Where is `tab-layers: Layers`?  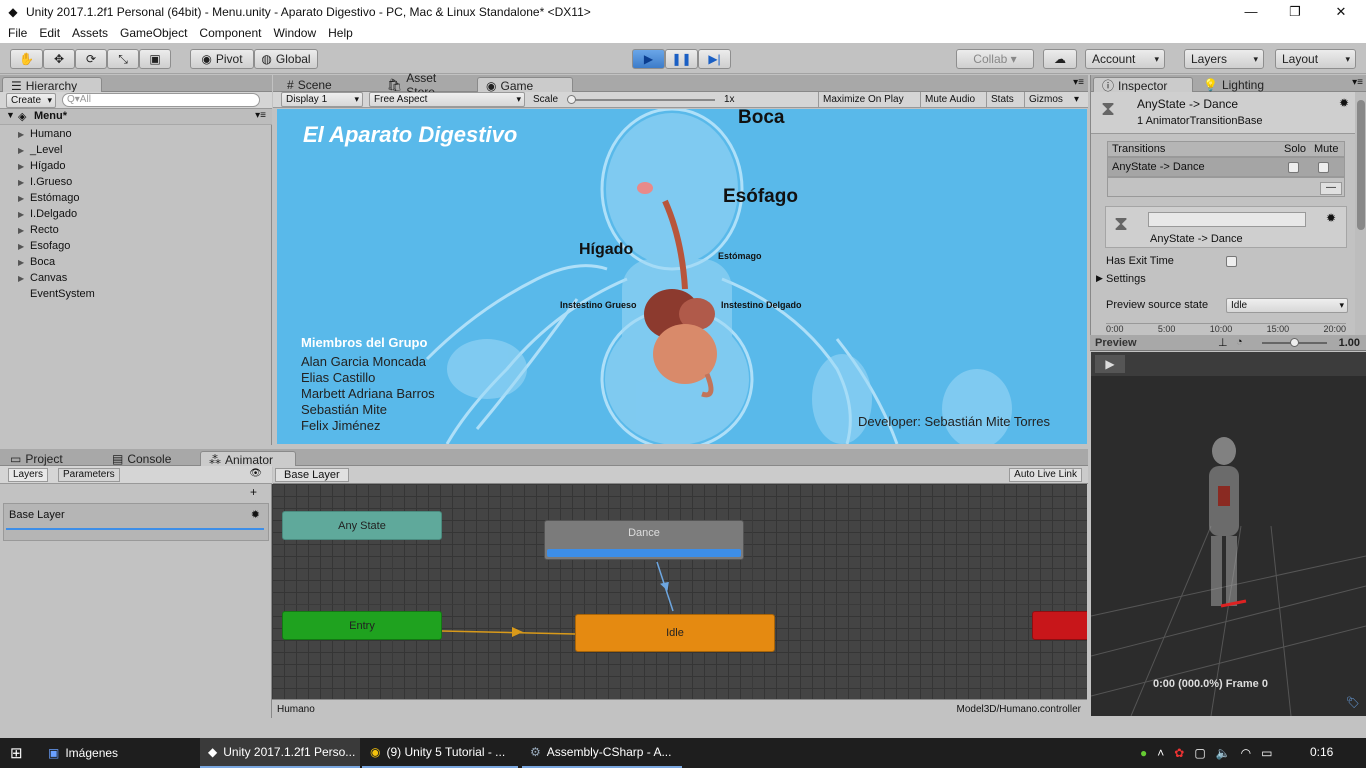 tab-layers: Layers is located at coordinates (28, 475).